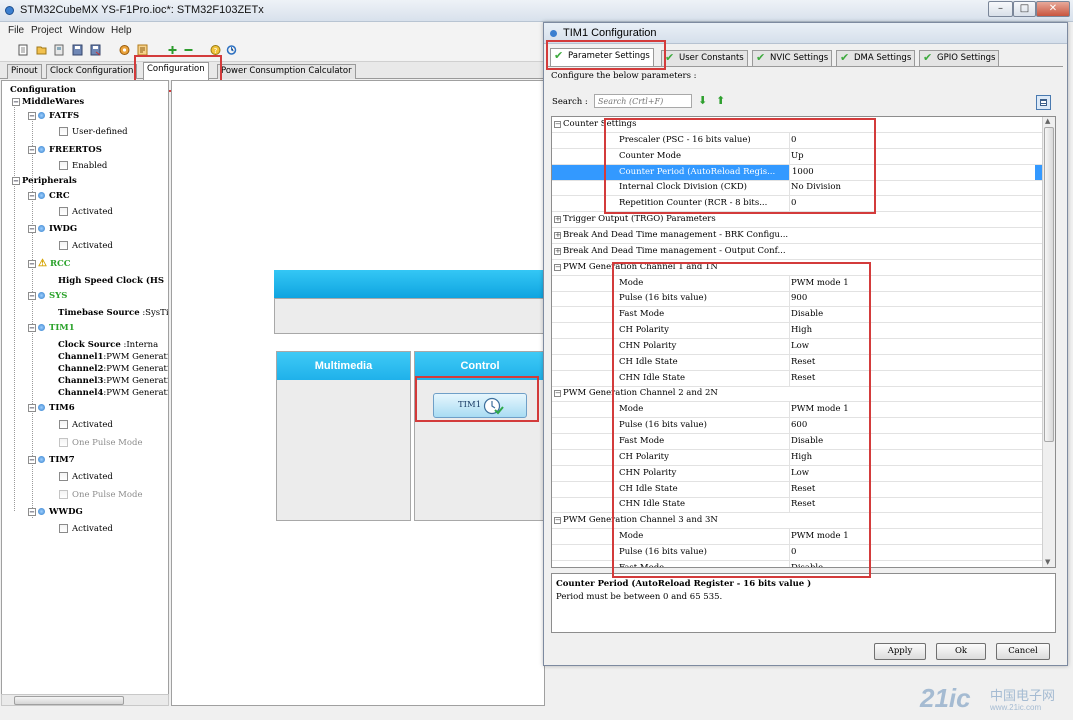 This screenshot has height=720, width=1073. Describe the element at coordinates (876, 58) in the screenshot. I see `tab-dma-settings: ✔ DMA Settings` at that location.